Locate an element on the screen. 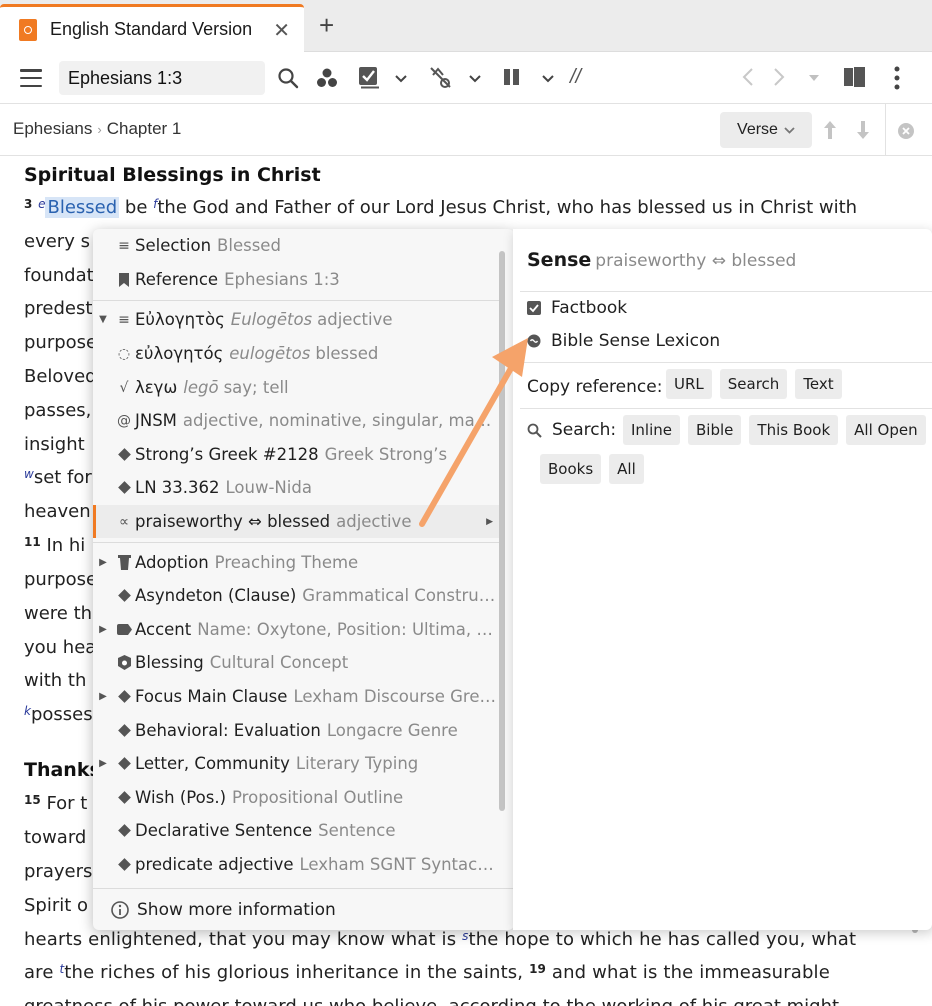  menu-item-declarative-sentence: Declarative Sentence Sentence is located at coordinates (296, 830).